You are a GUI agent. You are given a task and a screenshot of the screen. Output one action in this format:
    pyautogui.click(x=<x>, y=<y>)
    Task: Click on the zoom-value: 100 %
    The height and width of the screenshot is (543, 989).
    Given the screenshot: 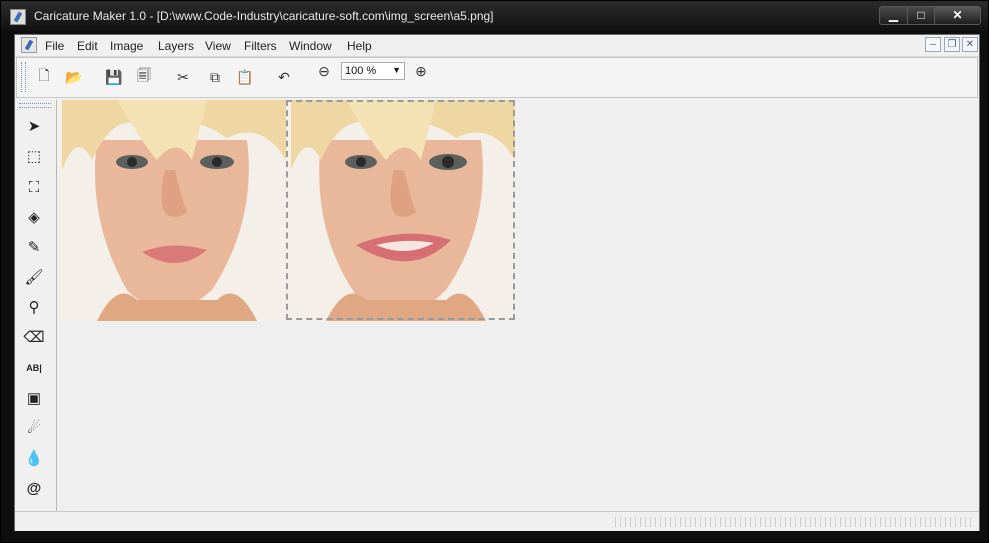 What is the action you would take?
    pyautogui.click(x=361, y=71)
    